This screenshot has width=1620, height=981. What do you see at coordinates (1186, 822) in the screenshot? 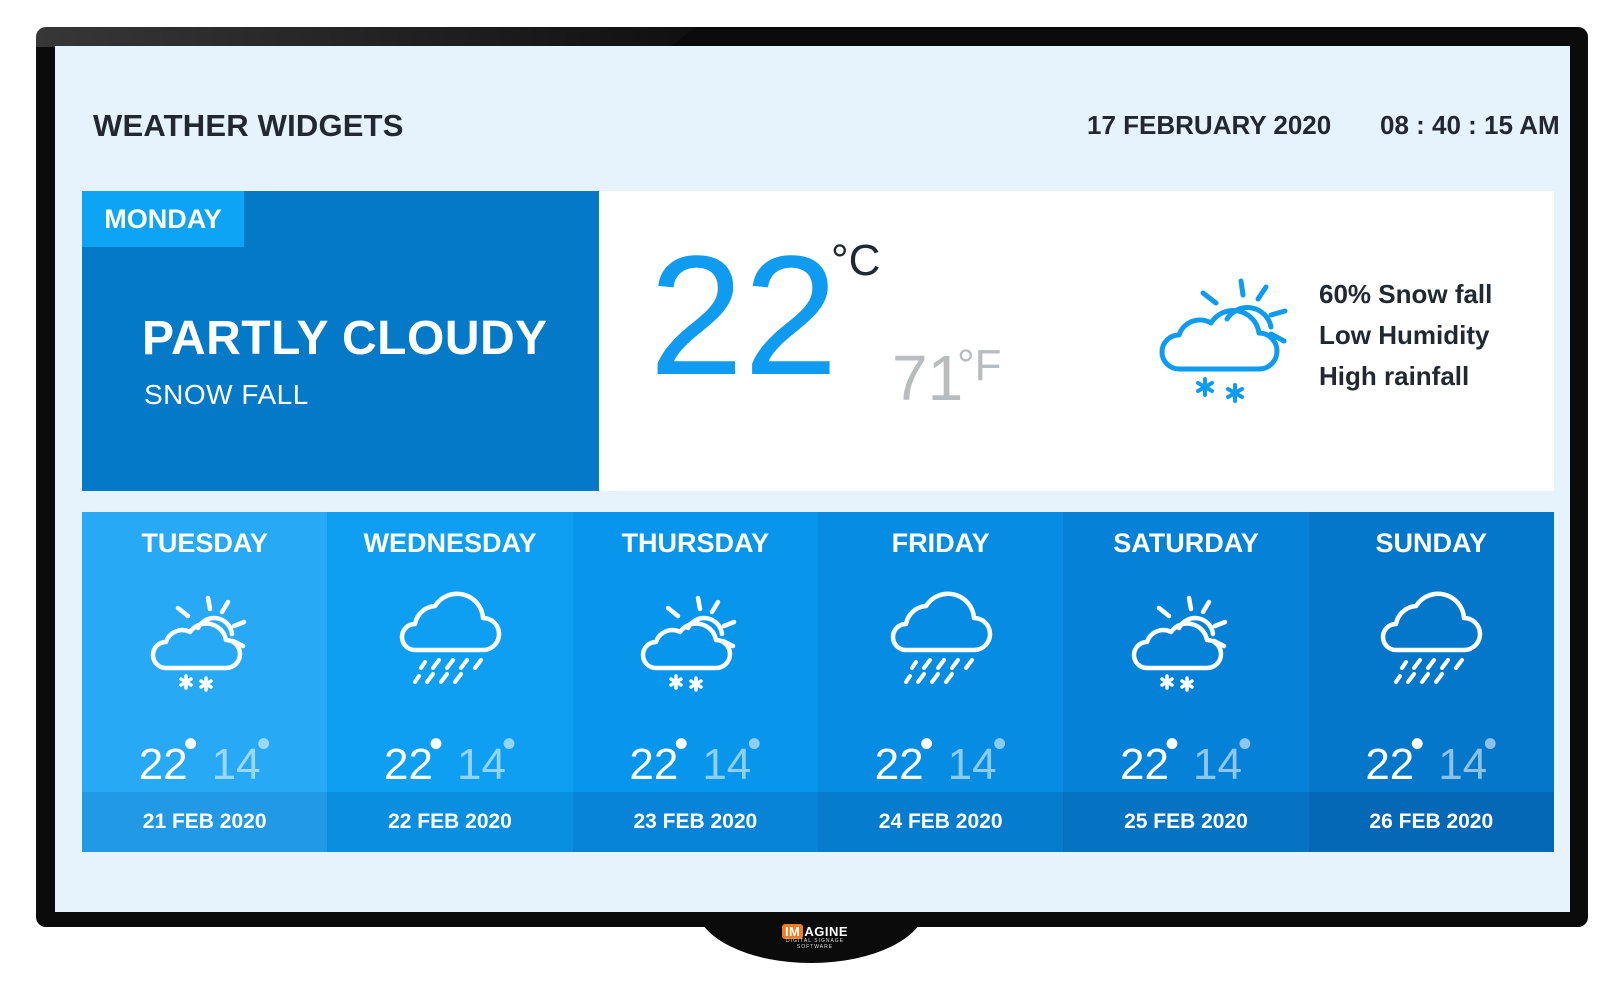
I see `forecast-date: 25 FEB 2020` at bounding box center [1186, 822].